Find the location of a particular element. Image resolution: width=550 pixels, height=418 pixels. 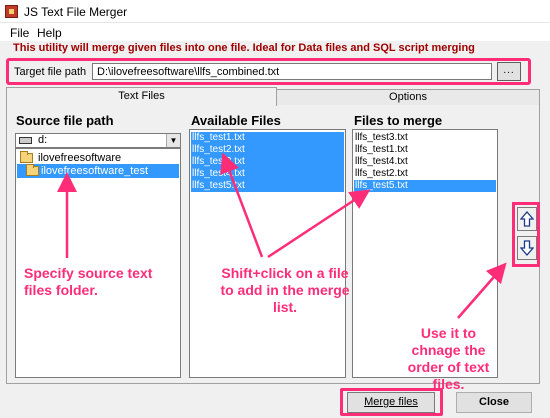

available-file: llfs_test5.txt is located at coordinates (267, 186).